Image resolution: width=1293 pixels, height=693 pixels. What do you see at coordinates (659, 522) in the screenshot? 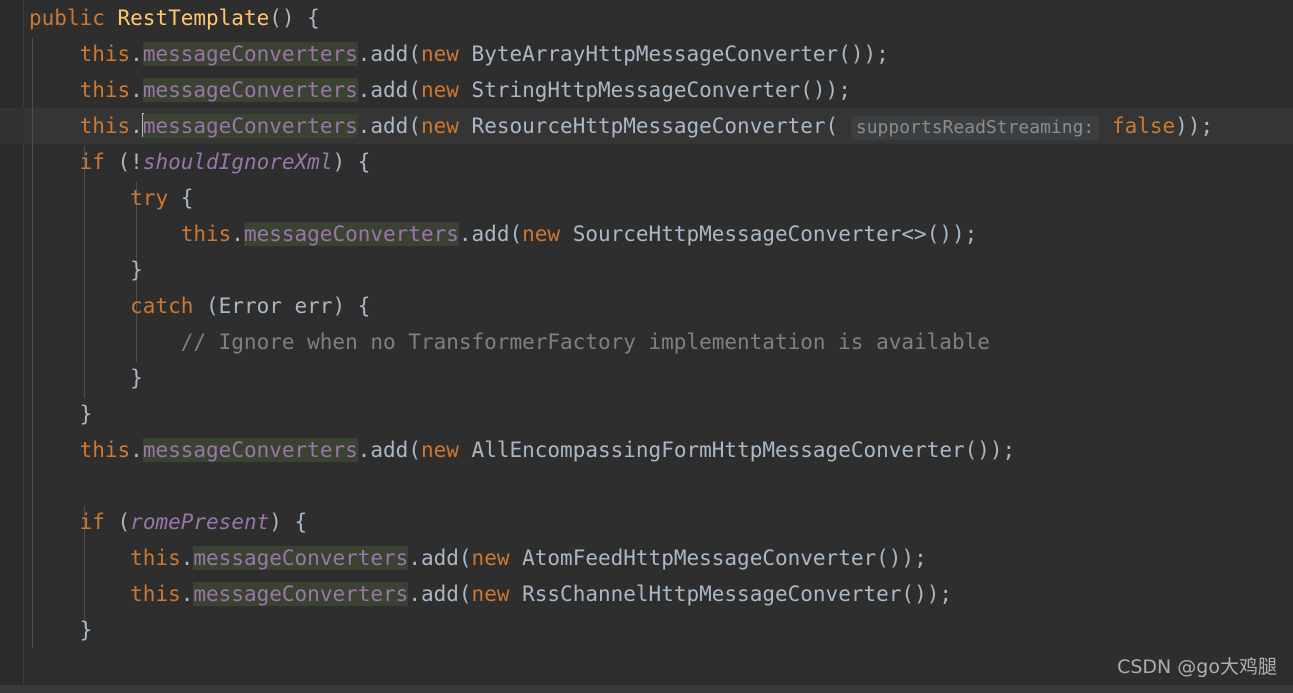
I see `code-line: if (romePresent) {` at bounding box center [659, 522].